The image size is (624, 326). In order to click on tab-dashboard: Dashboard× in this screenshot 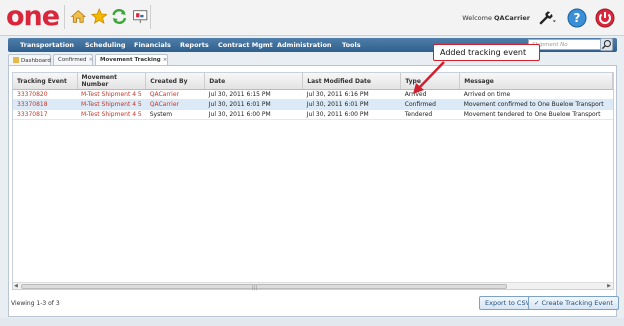, I will do `click(32, 59)`.